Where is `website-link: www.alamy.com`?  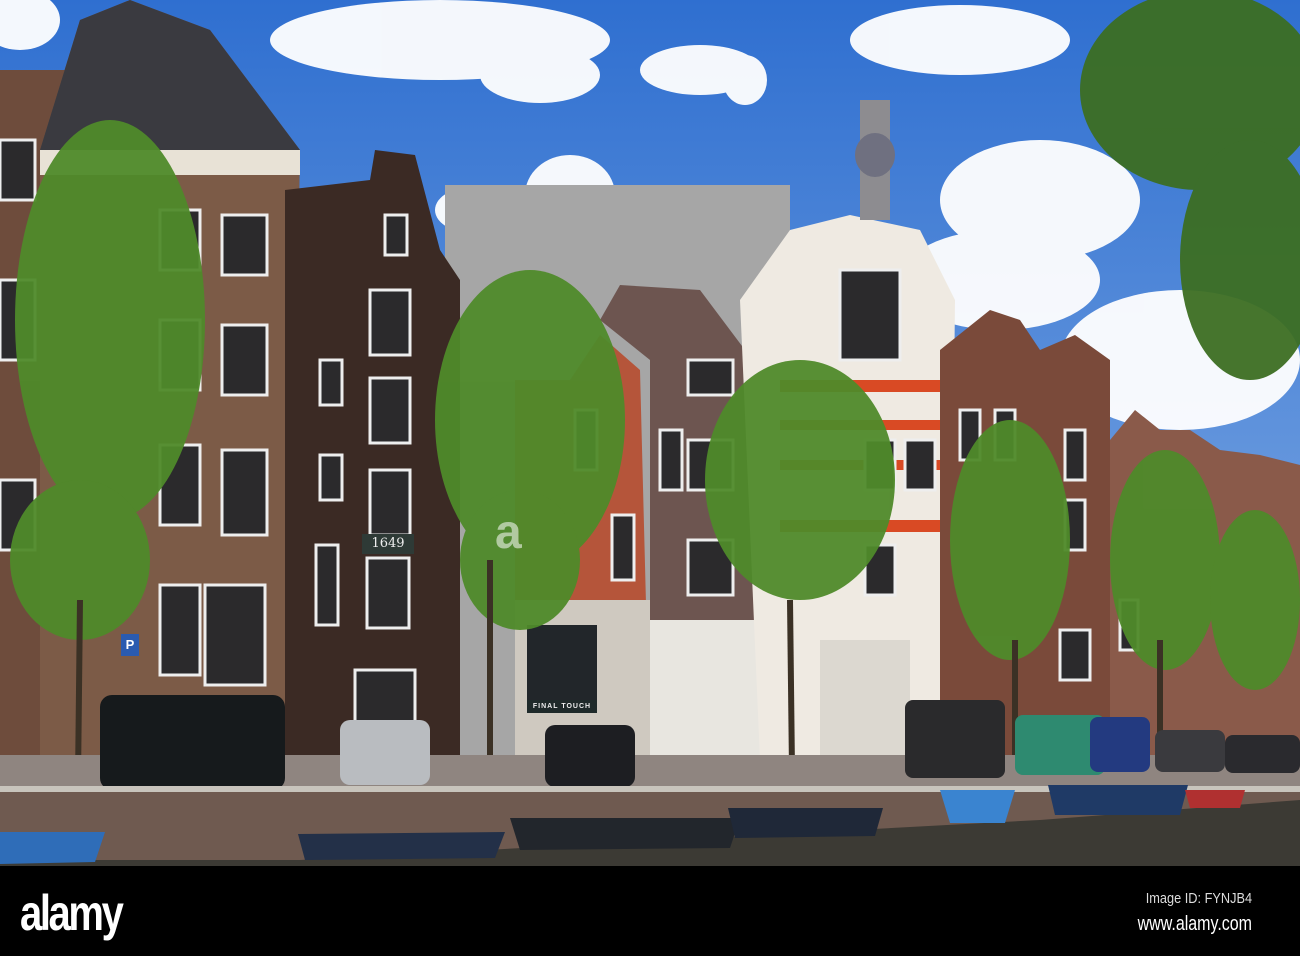
website-link: www.alamy.com is located at coordinates (1194, 924).